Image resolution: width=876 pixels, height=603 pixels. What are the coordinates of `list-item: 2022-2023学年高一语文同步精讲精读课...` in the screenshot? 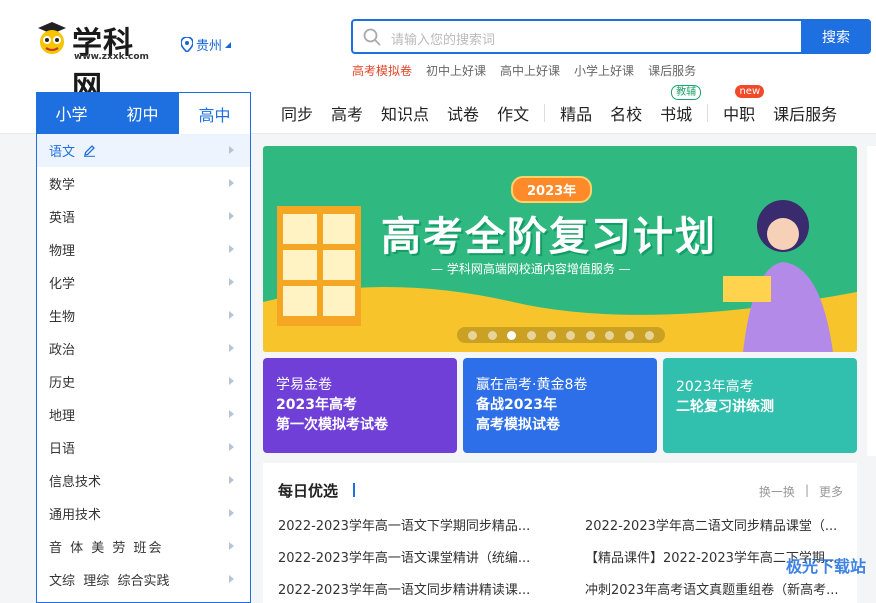 It's located at (431, 589).